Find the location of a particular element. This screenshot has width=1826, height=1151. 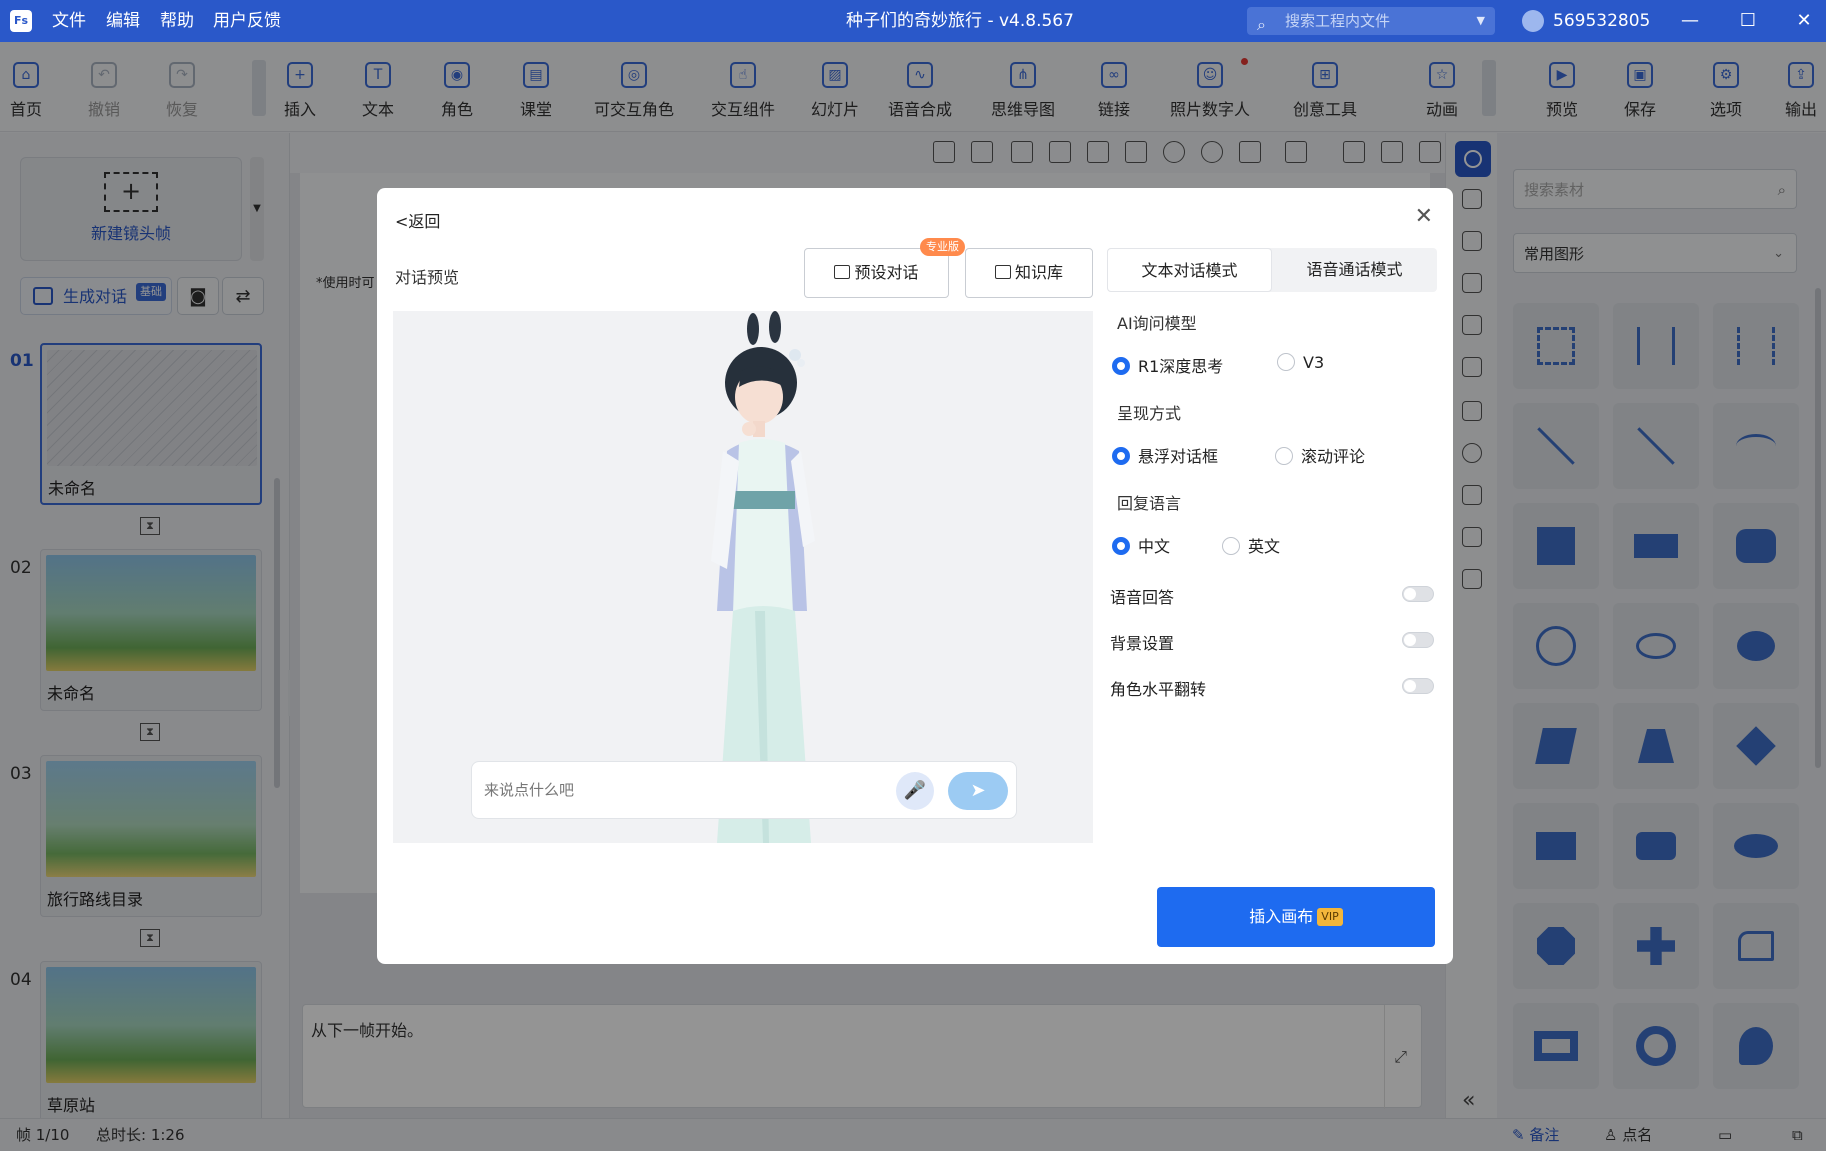

radio-label: 悬浮对话框 is located at coordinates (1178, 456).